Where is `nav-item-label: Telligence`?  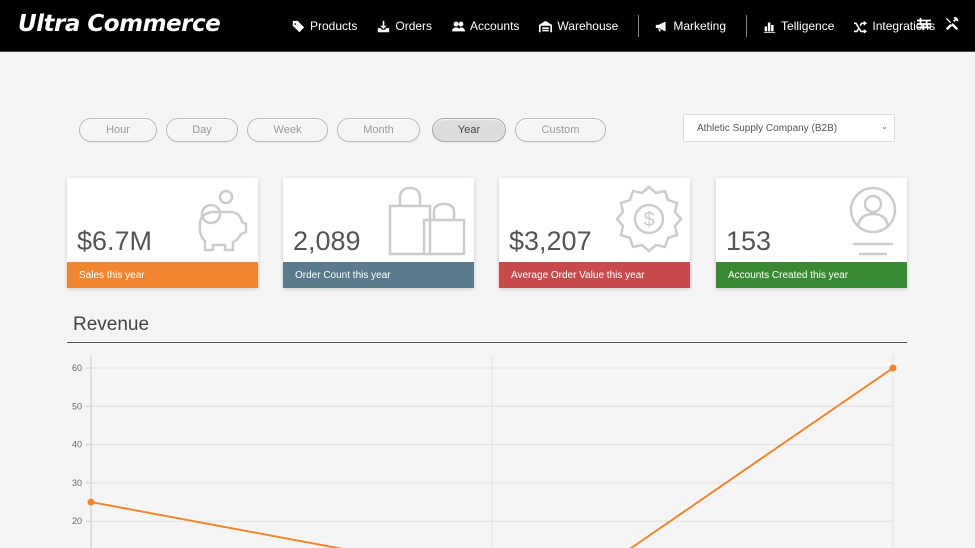 nav-item-label: Telligence is located at coordinates (808, 26).